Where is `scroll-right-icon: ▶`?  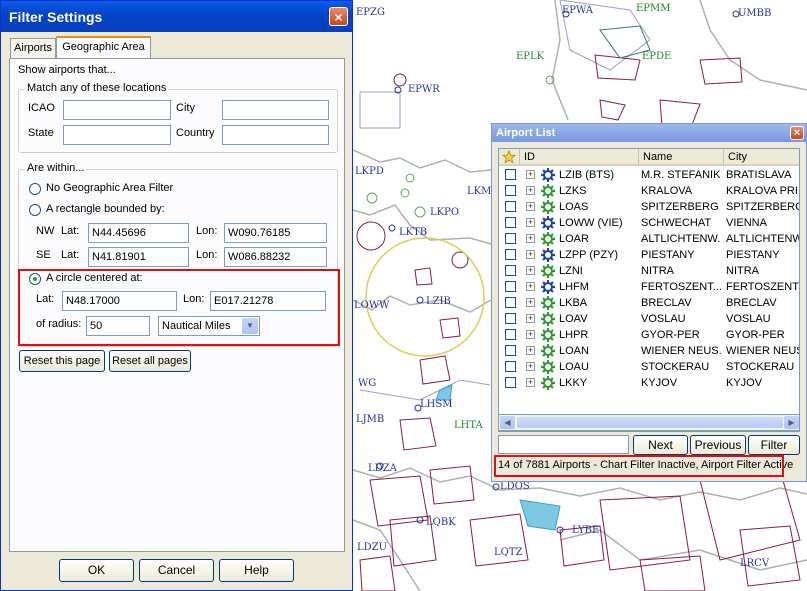 scroll-right-icon: ▶ is located at coordinates (791, 422).